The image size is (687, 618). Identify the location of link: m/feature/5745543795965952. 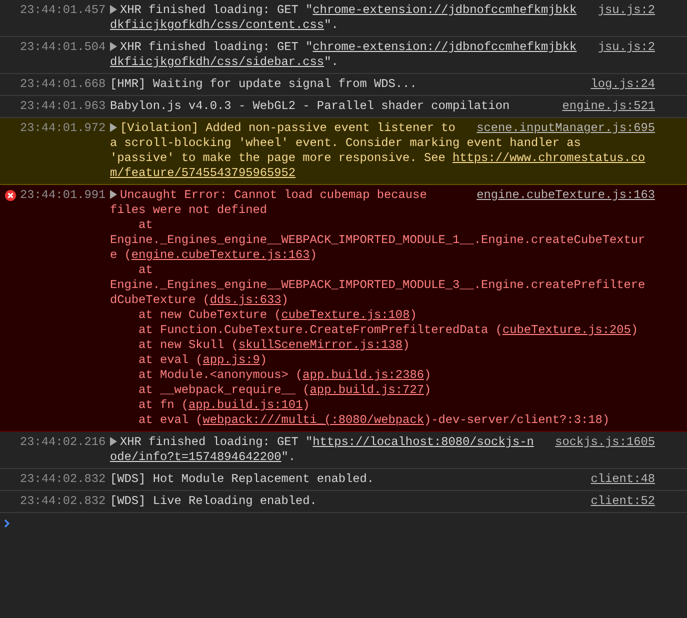
(203, 173).